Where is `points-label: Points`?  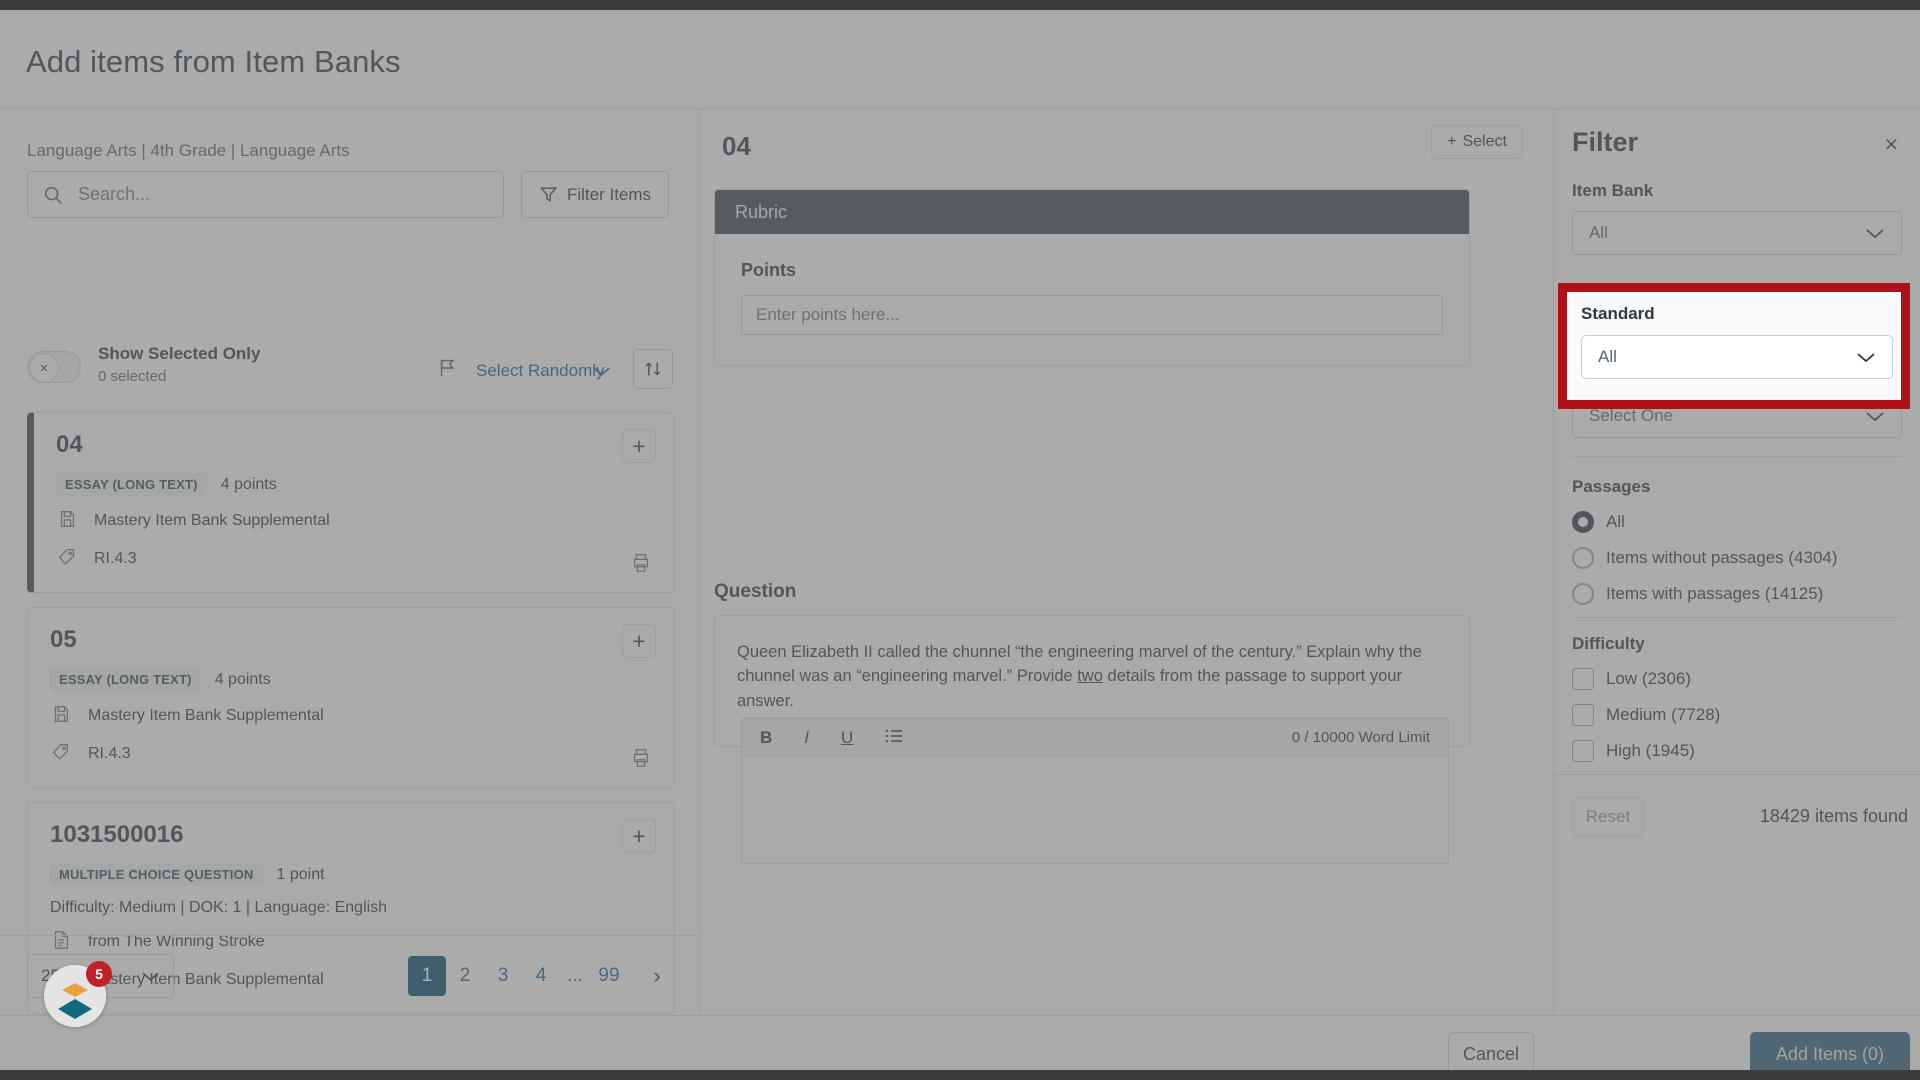
points-label: Points is located at coordinates (769, 270).